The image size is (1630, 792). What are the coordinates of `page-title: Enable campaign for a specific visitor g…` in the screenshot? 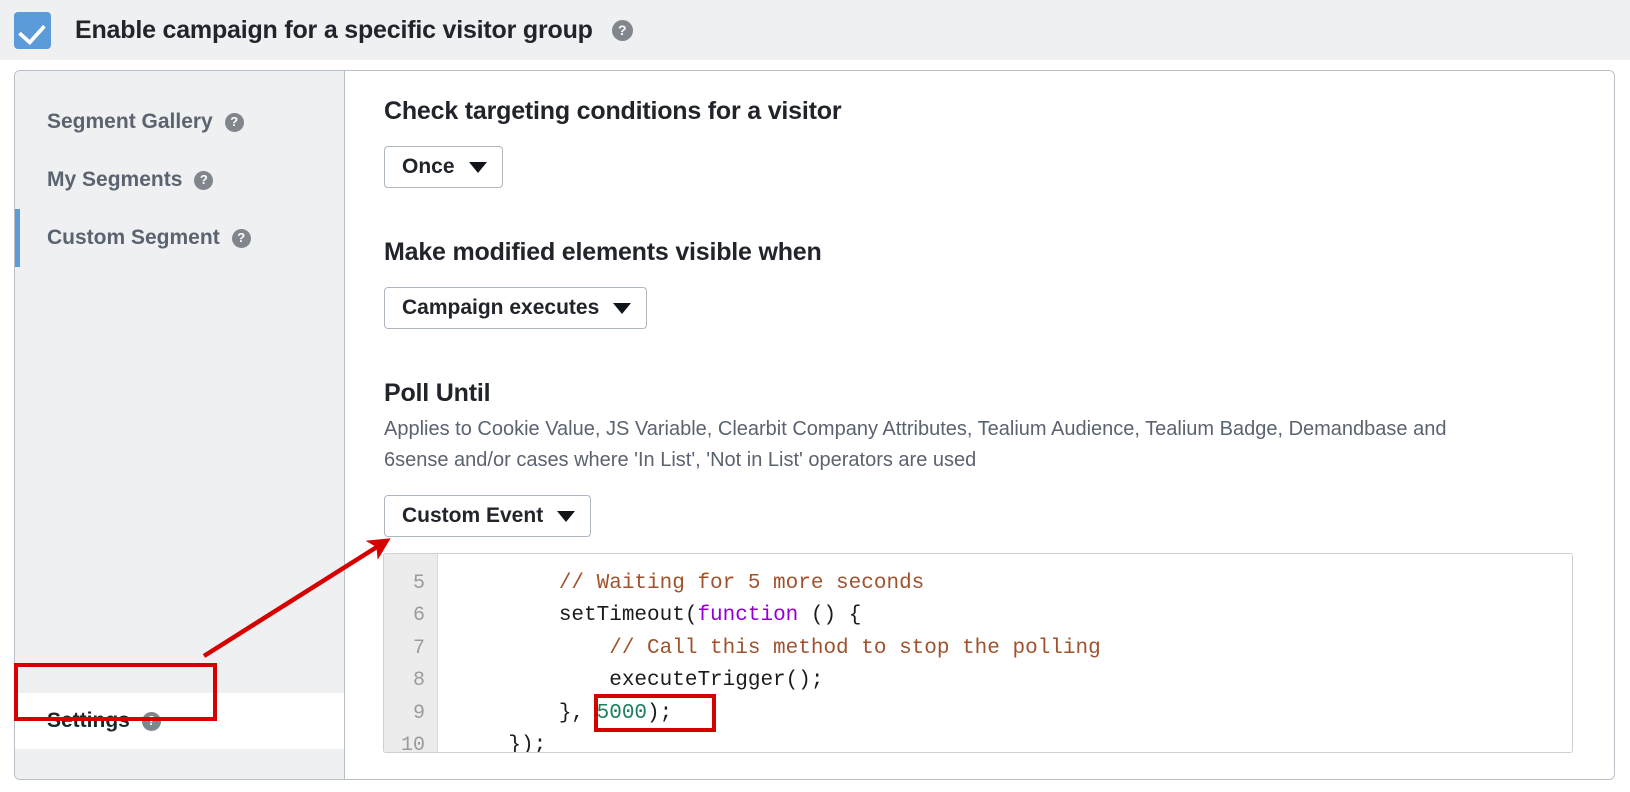 It's located at (334, 29).